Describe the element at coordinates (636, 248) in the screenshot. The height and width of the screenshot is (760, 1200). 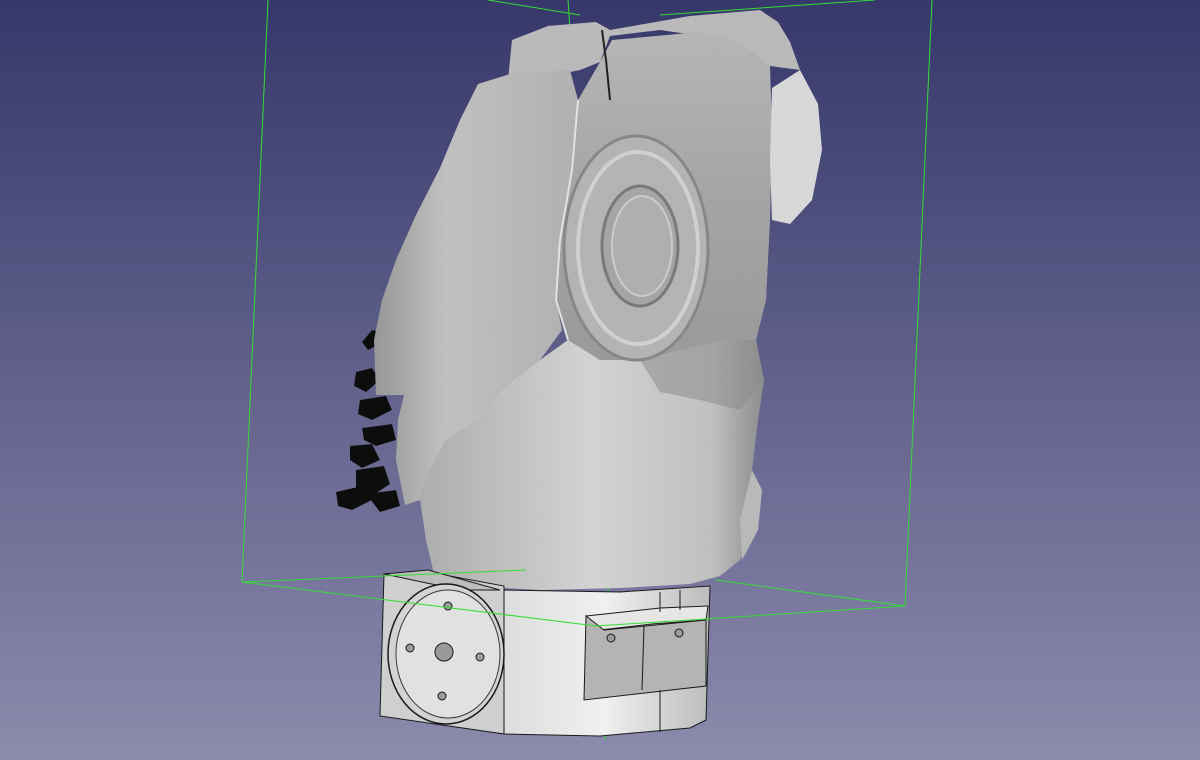
I see `mesh-circular-plate` at that location.